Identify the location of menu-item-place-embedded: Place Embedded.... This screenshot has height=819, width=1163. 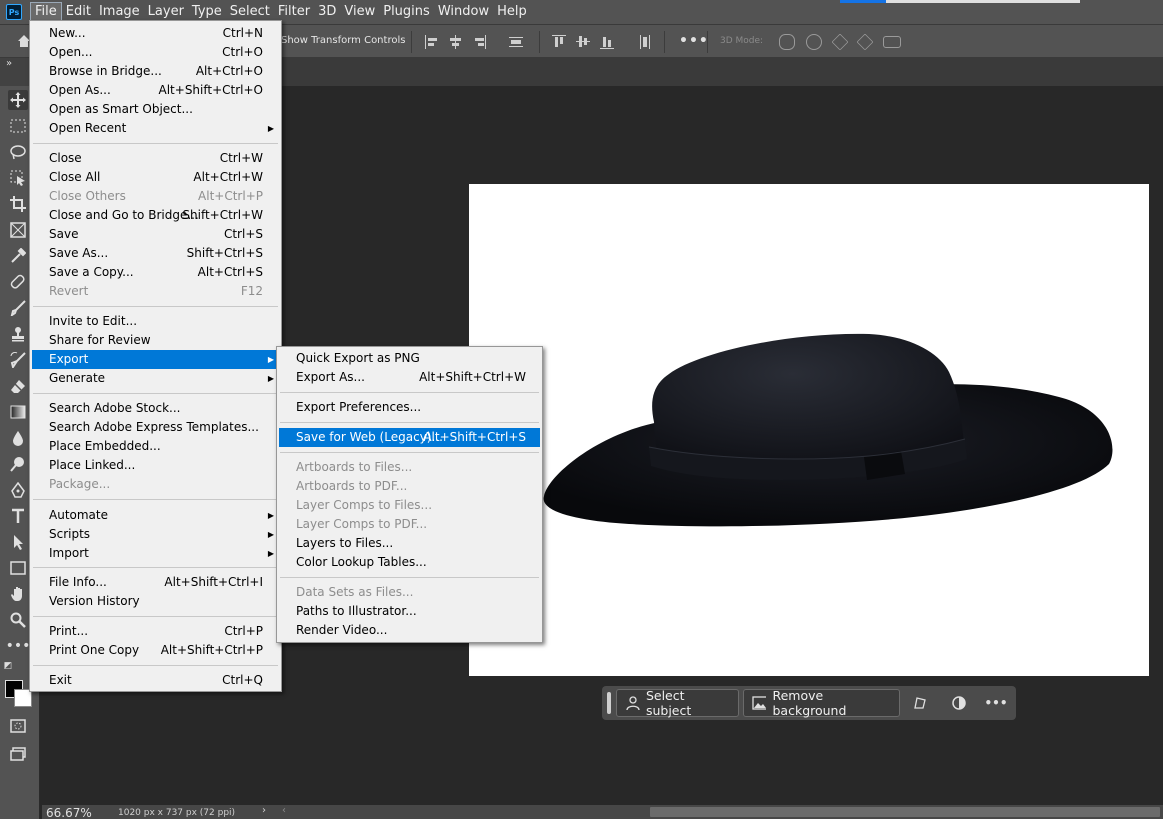
(155, 446).